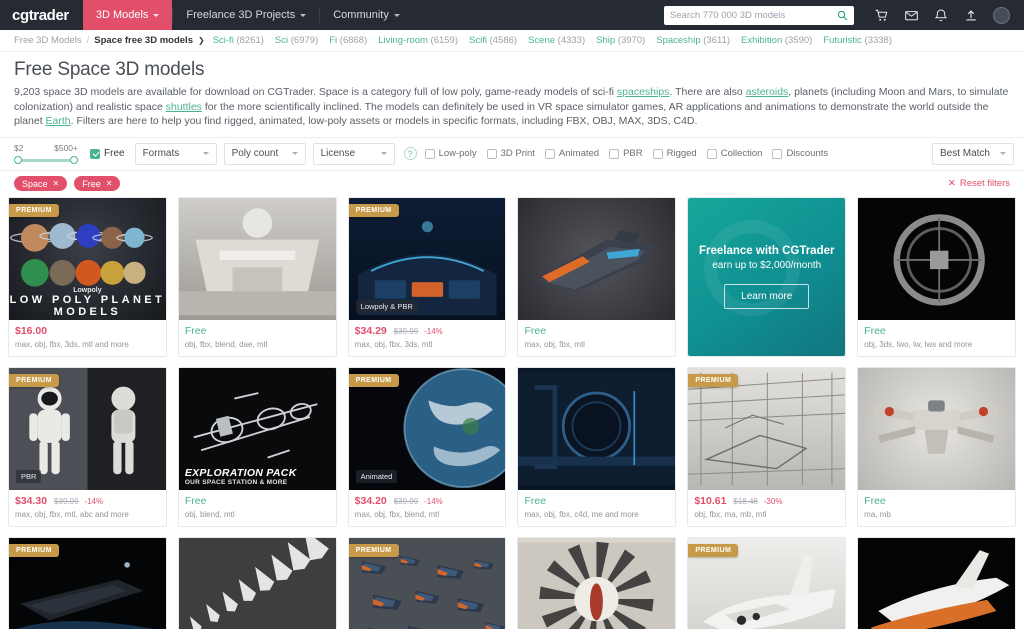 This screenshot has height=629, width=1024. What do you see at coordinates (493, 40) in the screenshot?
I see `related-tag: Scifi (4586)` at bounding box center [493, 40].